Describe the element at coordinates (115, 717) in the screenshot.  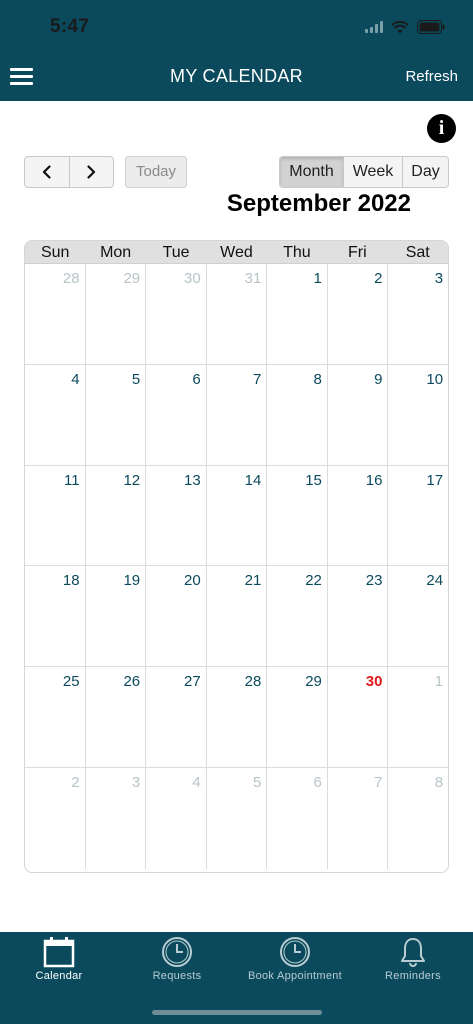
I see `day-cell: 26` at that location.